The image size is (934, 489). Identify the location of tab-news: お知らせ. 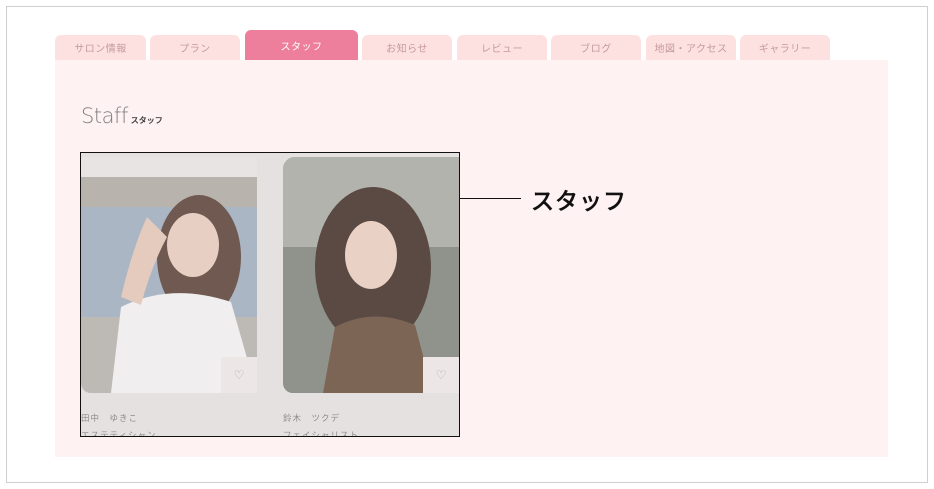
(407, 47).